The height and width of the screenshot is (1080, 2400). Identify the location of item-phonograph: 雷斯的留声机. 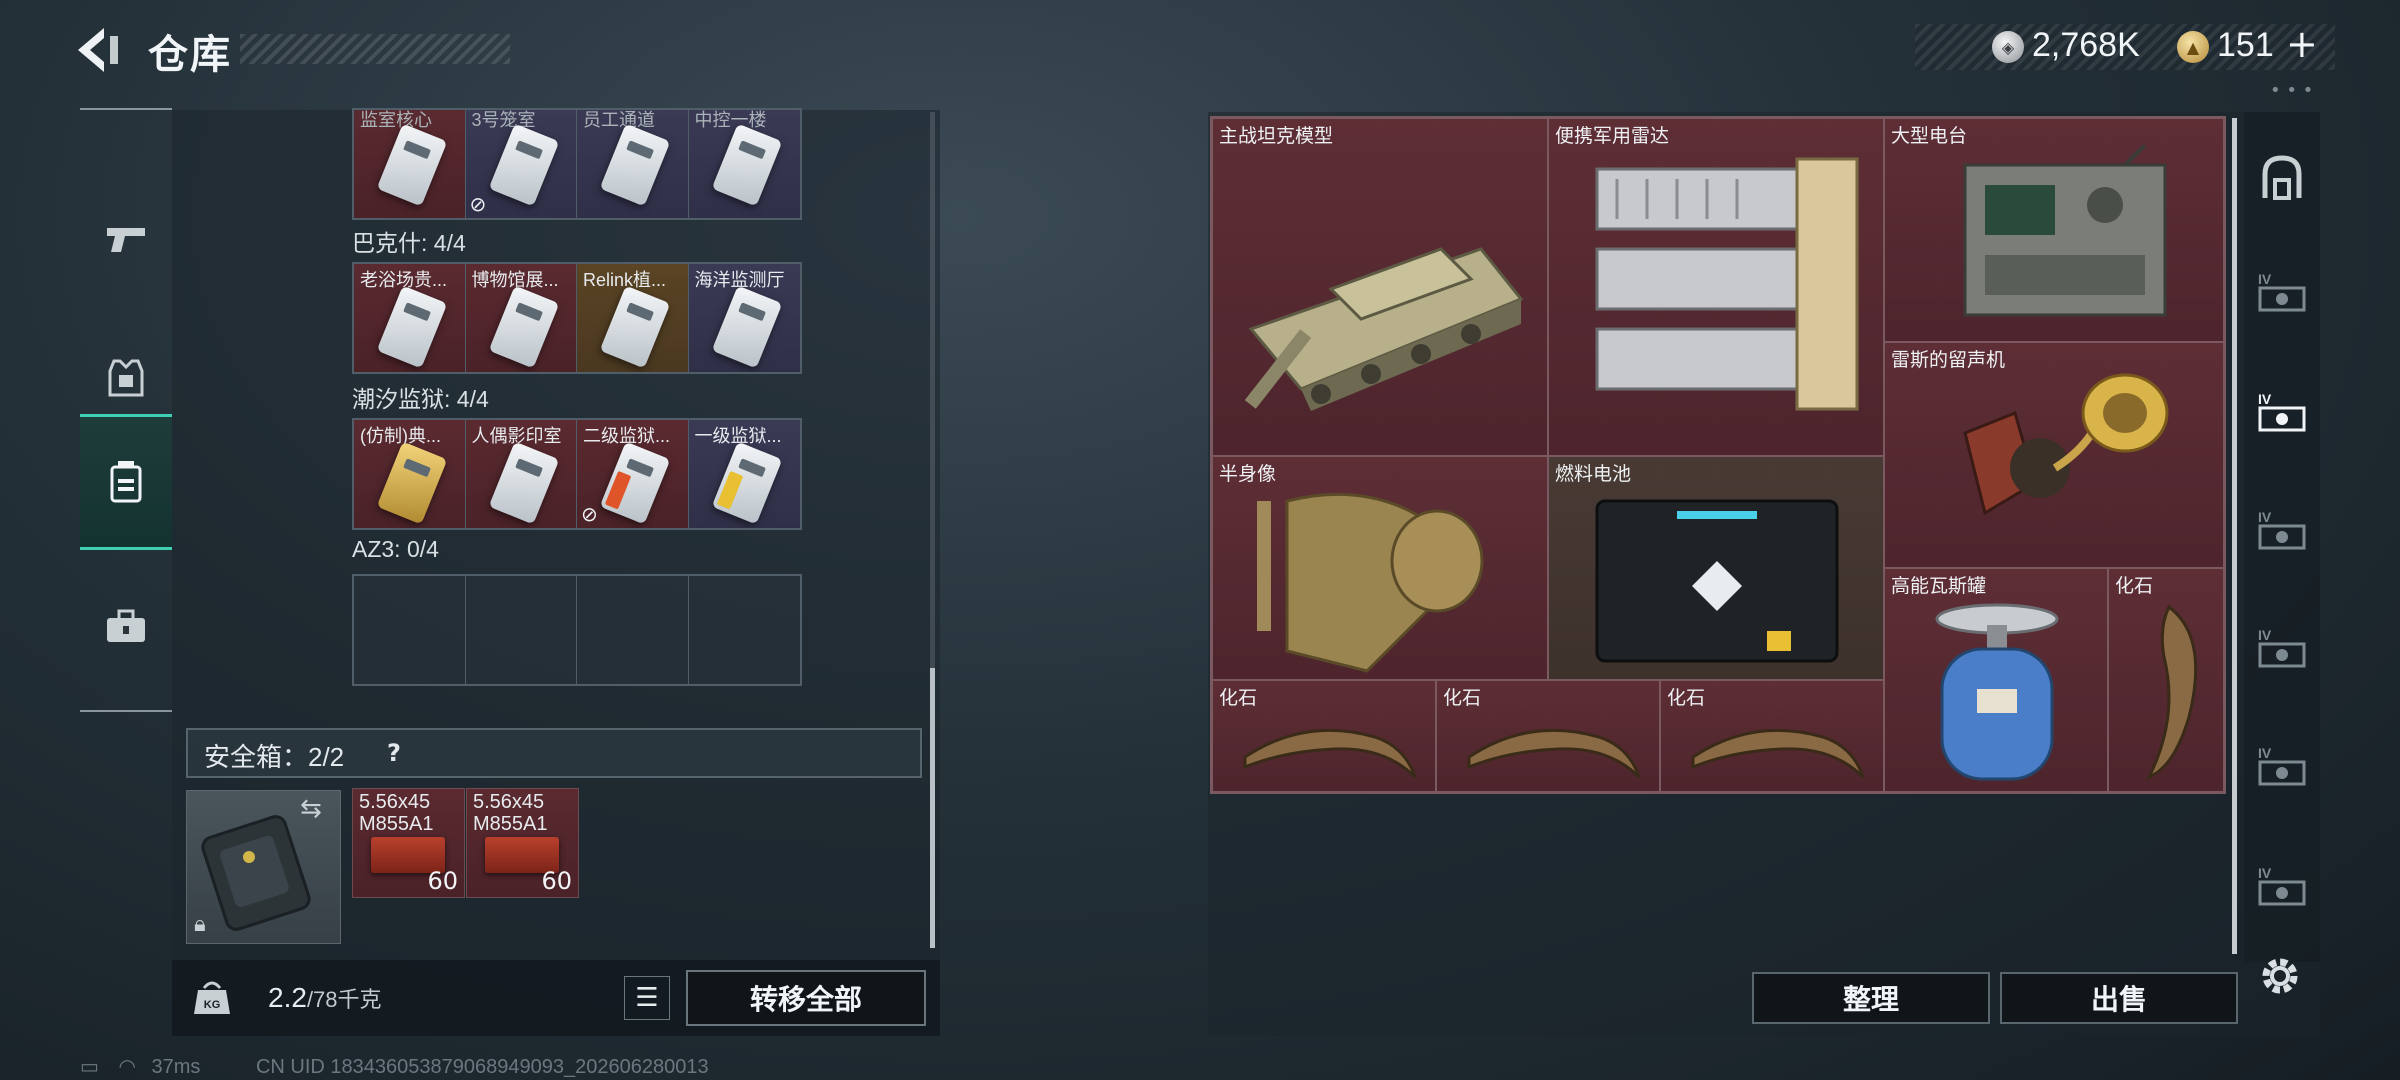
(2054, 455).